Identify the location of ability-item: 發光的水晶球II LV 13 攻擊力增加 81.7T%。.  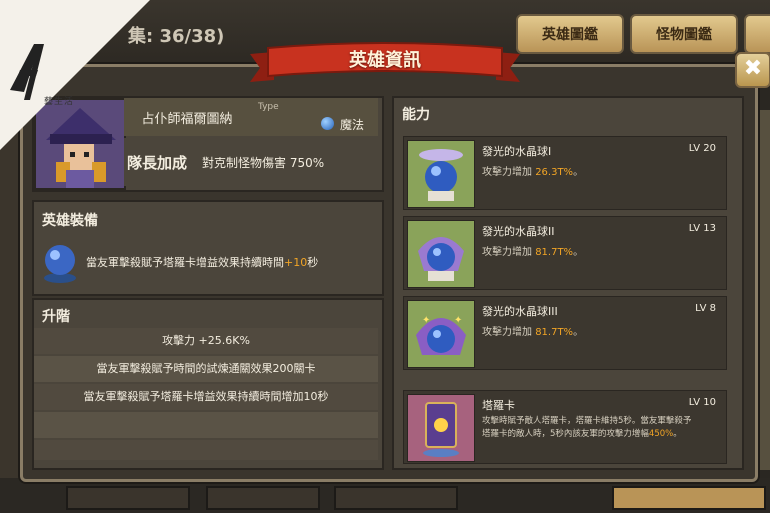
(565, 253).